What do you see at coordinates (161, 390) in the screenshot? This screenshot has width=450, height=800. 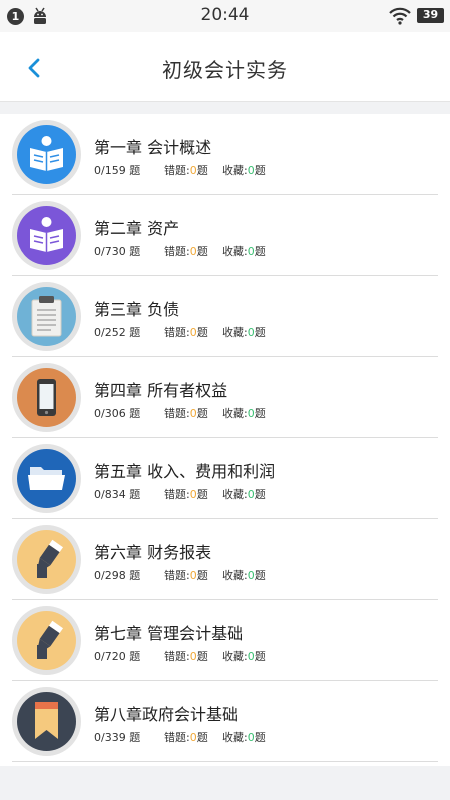 I see `chapter-title: 第四章 所有者权益` at bounding box center [161, 390].